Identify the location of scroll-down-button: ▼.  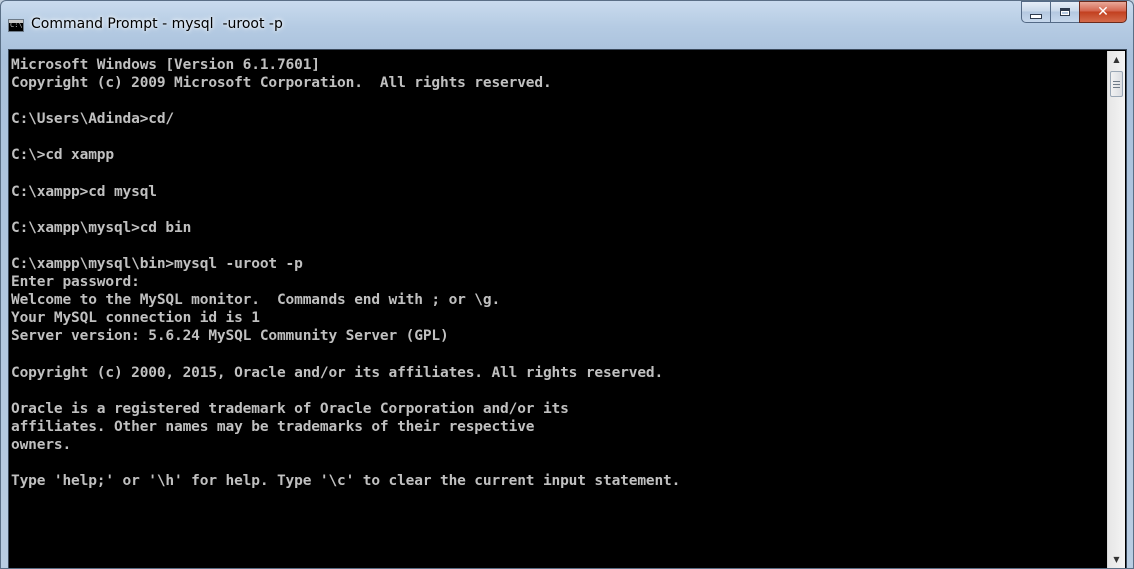
(1116, 559).